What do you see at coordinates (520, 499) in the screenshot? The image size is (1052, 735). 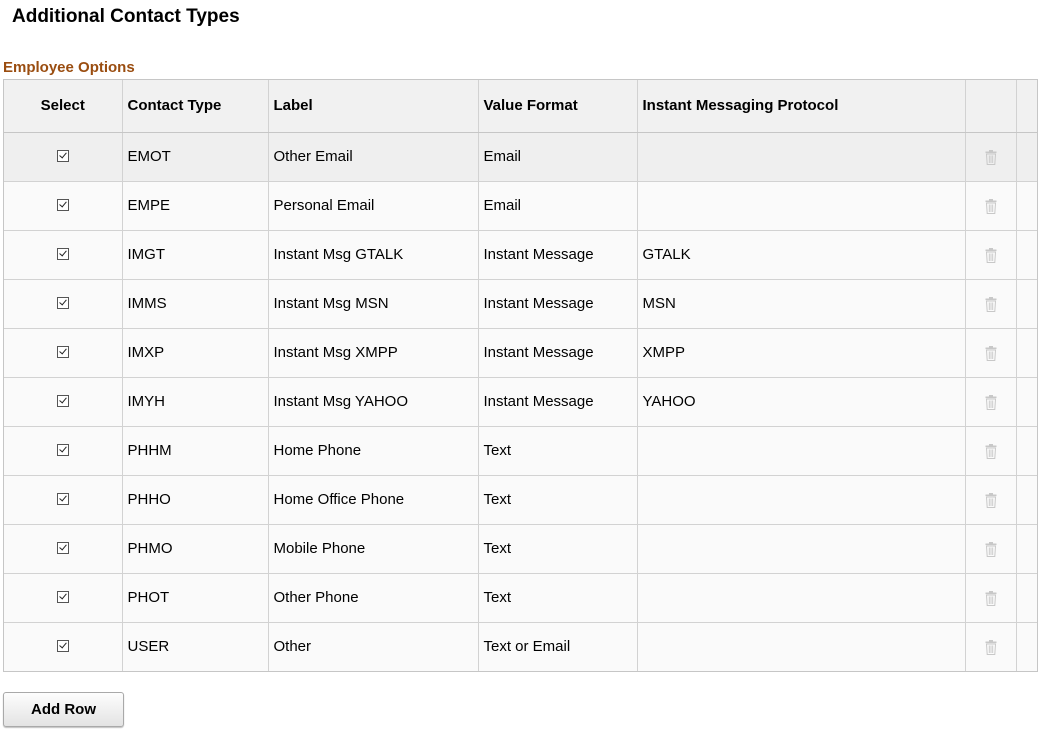 I see `table-row: PHHOHome Office PhoneText` at bounding box center [520, 499].